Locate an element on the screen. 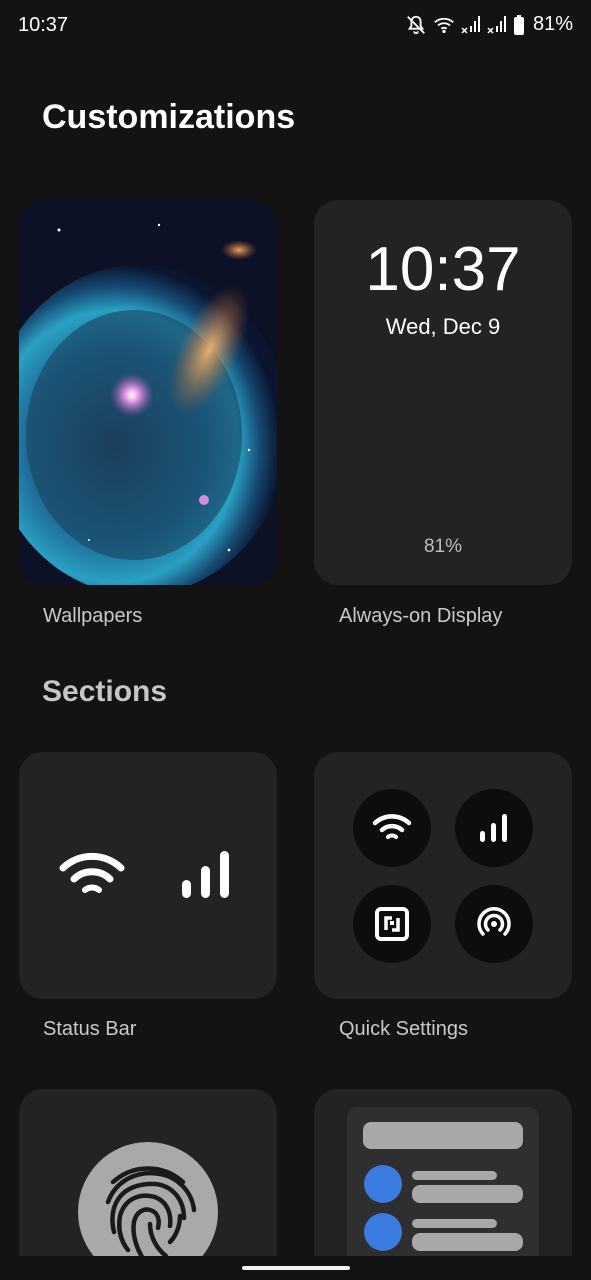  notifications-off-icon is located at coordinates (416, 24).